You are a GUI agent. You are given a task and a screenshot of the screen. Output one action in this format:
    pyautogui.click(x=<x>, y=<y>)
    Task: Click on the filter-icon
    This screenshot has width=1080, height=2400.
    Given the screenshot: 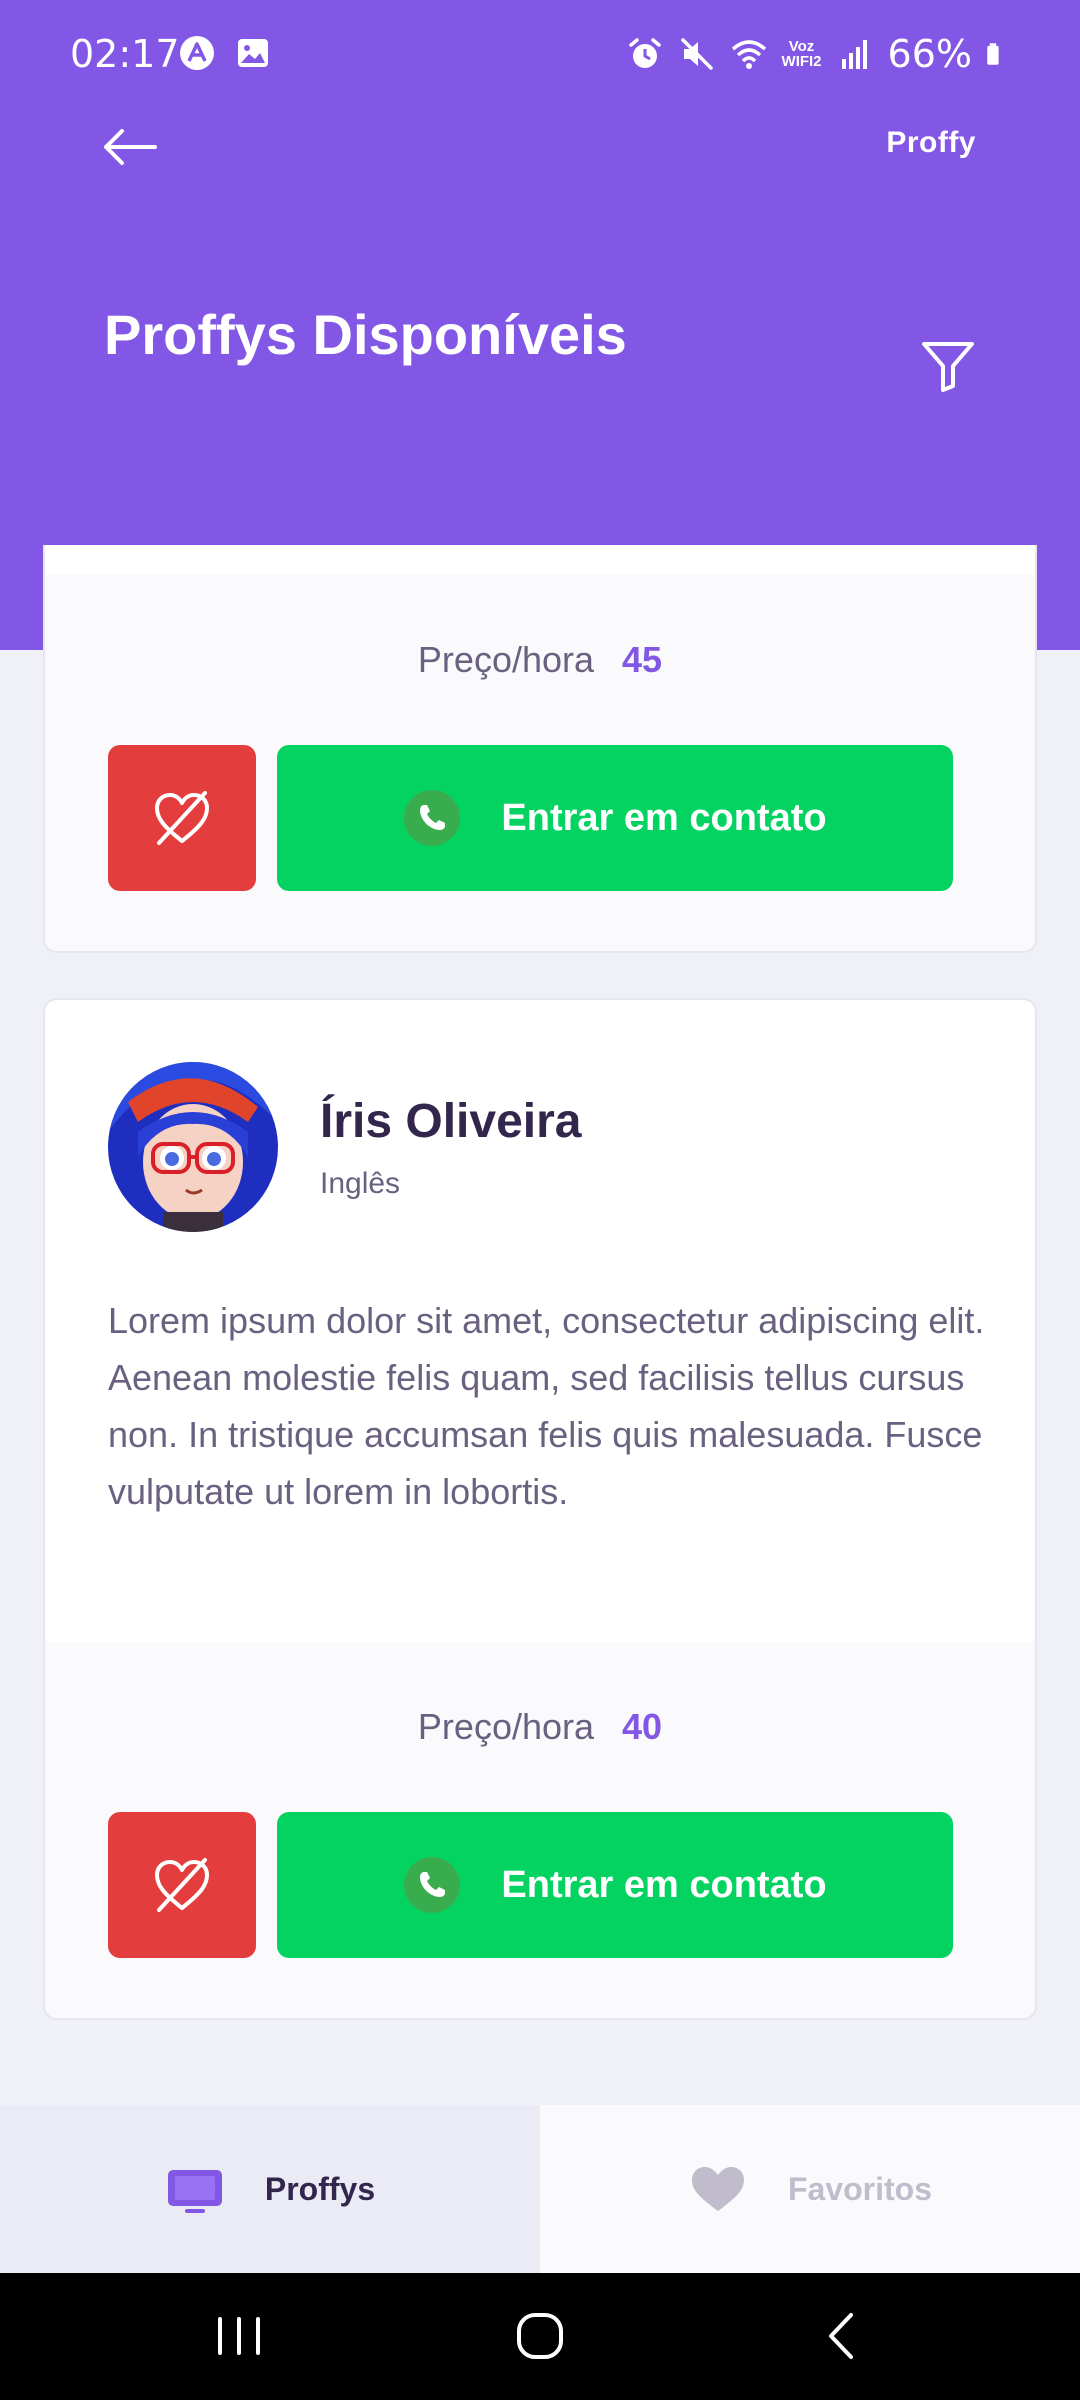 What is the action you would take?
    pyautogui.click(x=948, y=366)
    